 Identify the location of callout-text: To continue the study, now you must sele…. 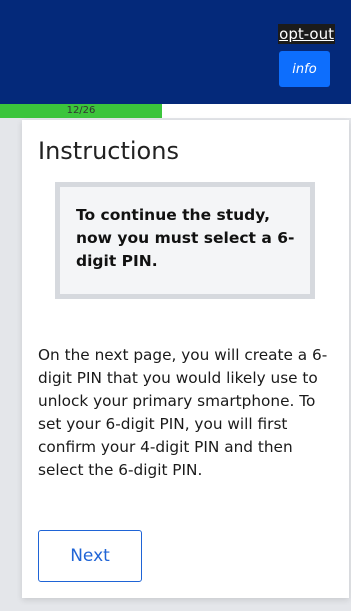
(185, 238).